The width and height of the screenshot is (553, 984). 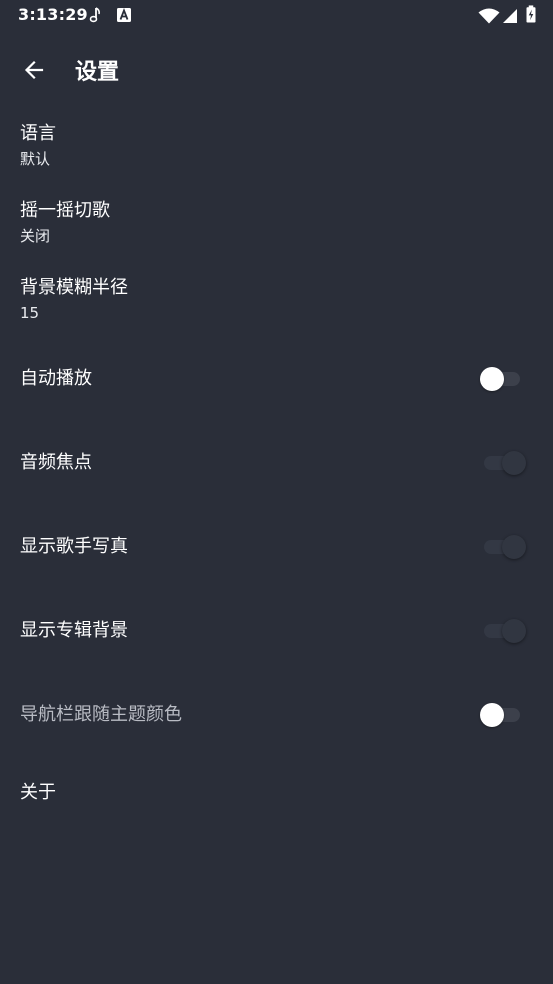 I want to click on setting-blur-title: 背景模糊半径, so click(x=74, y=287).